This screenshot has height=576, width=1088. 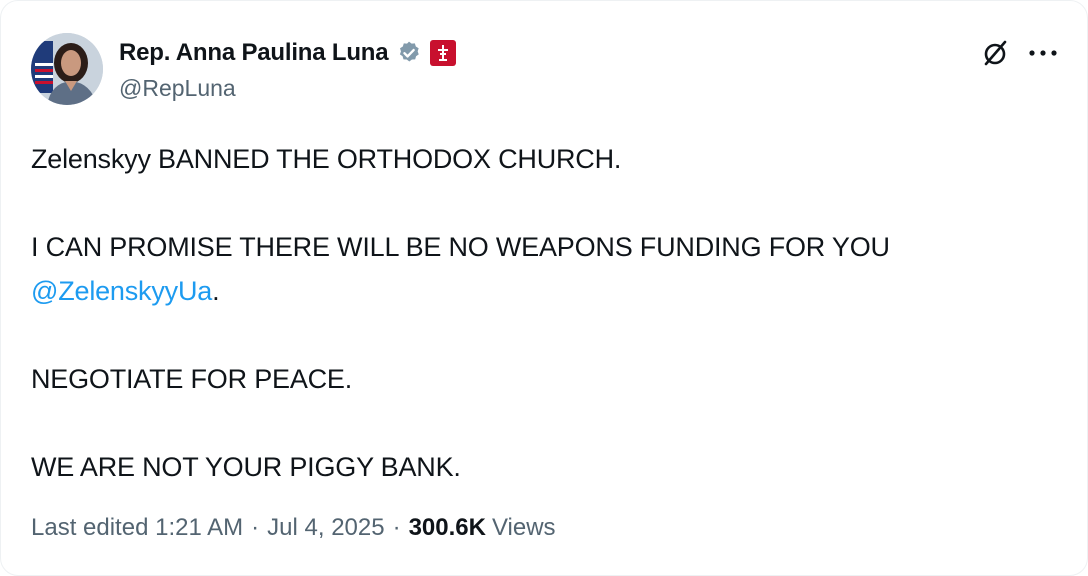 I want to click on mention-link: @ZelenskyyUa, so click(x=121, y=291).